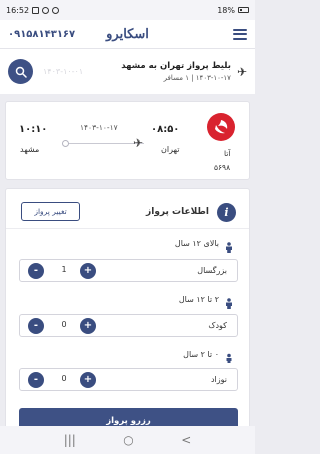 Image resolution: width=320 pixels, height=454 pixels. I want to click on support-phone: ۰۹۱۵۸۱۴۳۱۶۷, so click(41, 34).